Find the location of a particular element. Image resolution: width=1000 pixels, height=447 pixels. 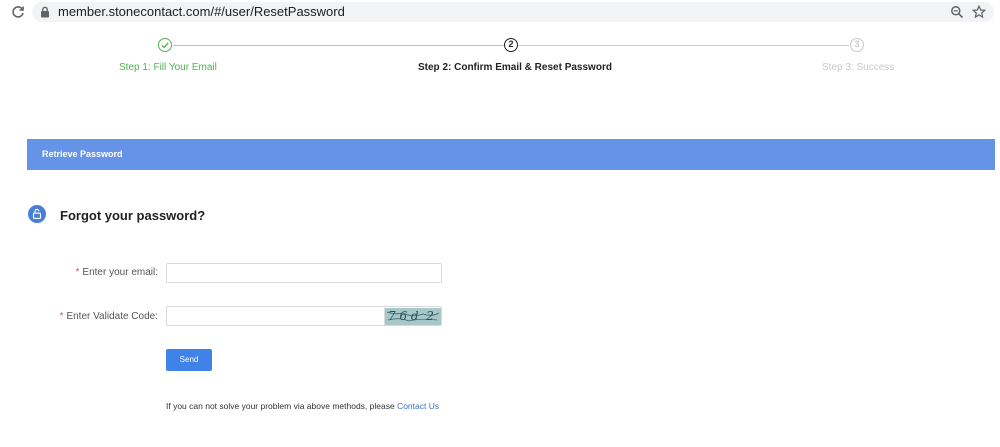

step-2-indicator: 2 is located at coordinates (511, 45).